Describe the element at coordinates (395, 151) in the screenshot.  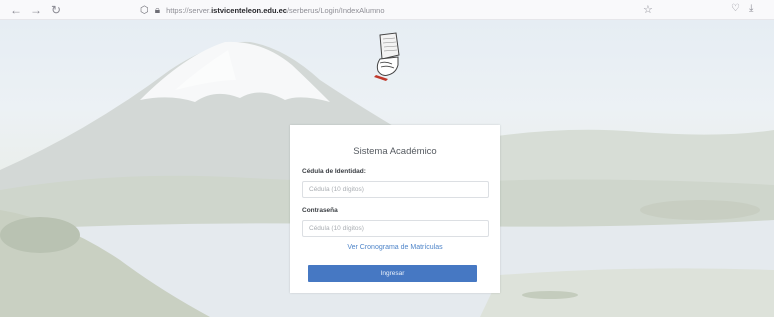
I see `page-title: Sistema Académico` at that location.